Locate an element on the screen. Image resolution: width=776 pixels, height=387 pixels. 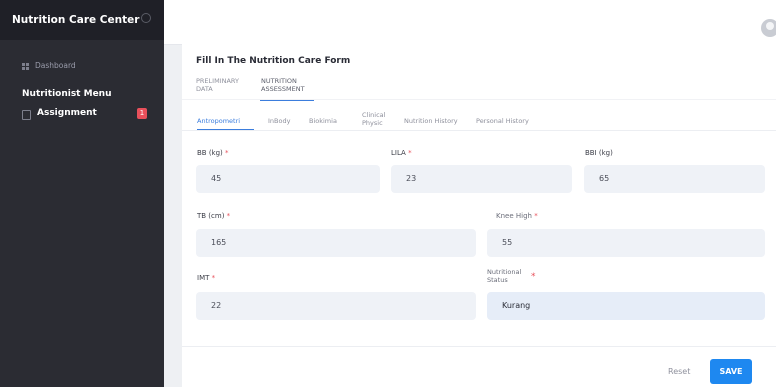
subtab-biokimia: Biokimia is located at coordinates (323, 121).